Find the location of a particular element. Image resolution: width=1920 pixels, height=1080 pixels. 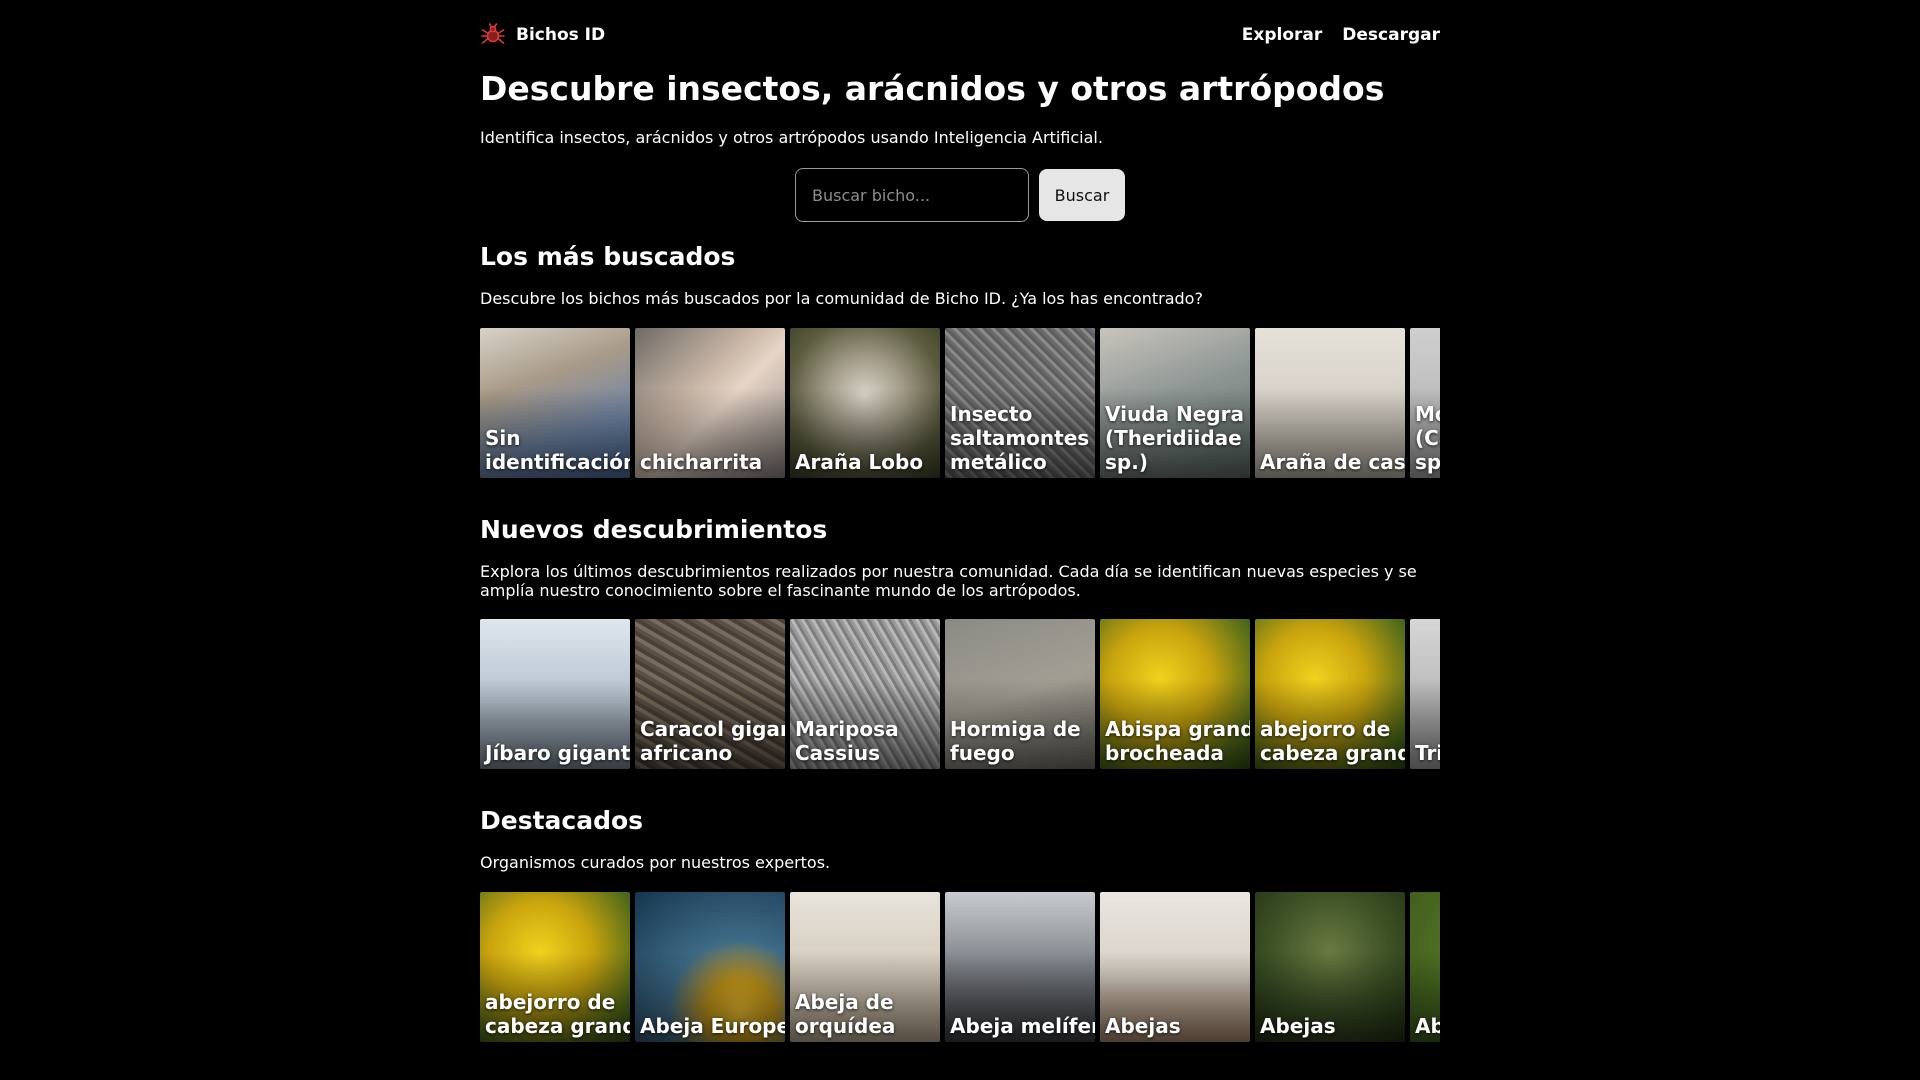

species-card: Abeja de orquídea is located at coordinates (865, 967).